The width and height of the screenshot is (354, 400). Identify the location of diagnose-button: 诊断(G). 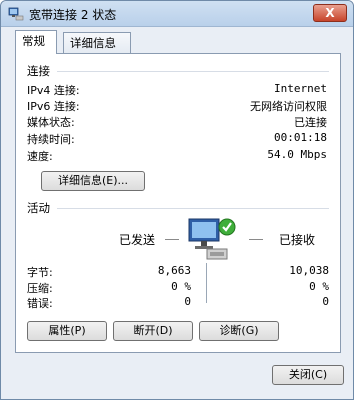
(239, 331).